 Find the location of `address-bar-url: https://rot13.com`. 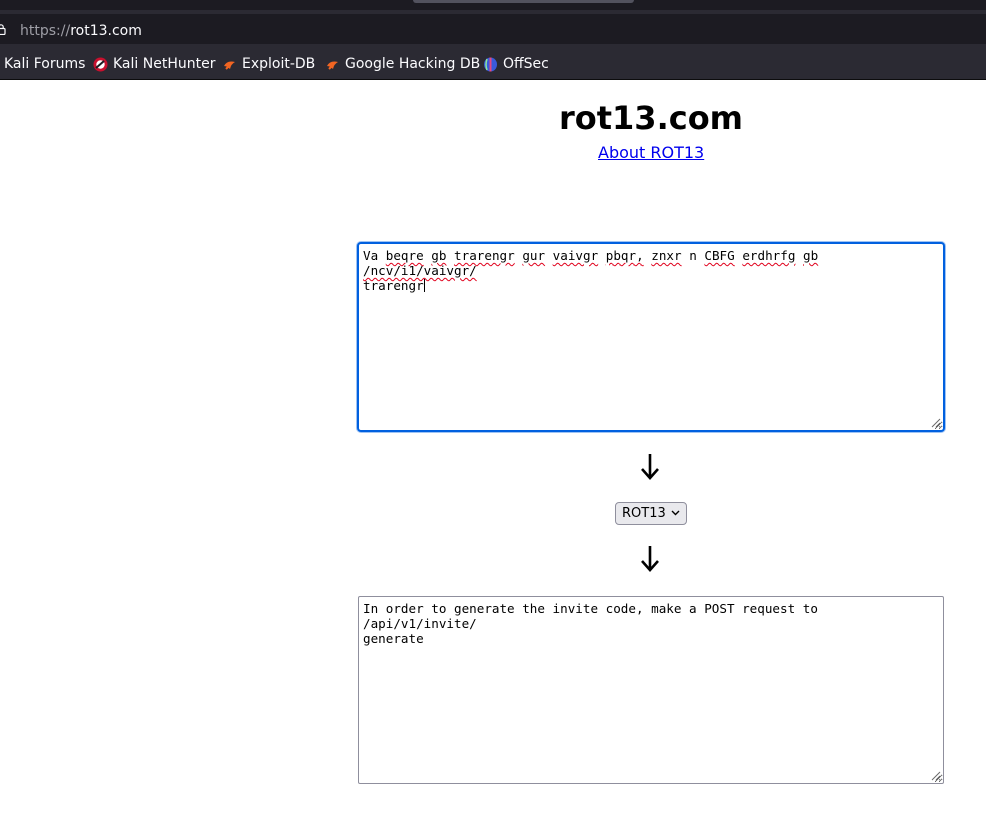

address-bar-url: https://rot13.com is located at coordinates (81, 31).